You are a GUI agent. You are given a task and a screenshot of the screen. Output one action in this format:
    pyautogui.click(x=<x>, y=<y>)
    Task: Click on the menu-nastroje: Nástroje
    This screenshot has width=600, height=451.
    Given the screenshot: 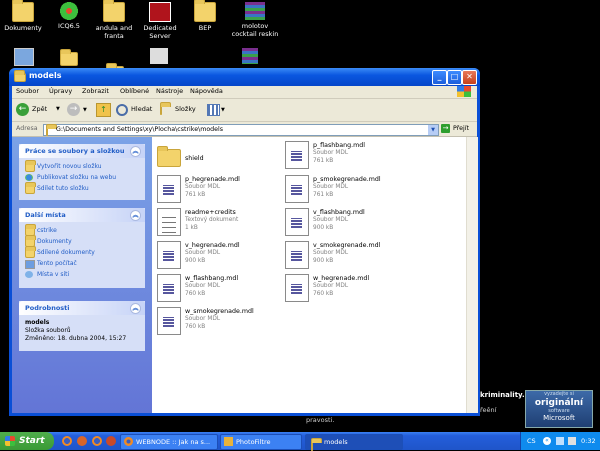 What is the action you would take?
    pyautogui.click(x=169, y=91)
    